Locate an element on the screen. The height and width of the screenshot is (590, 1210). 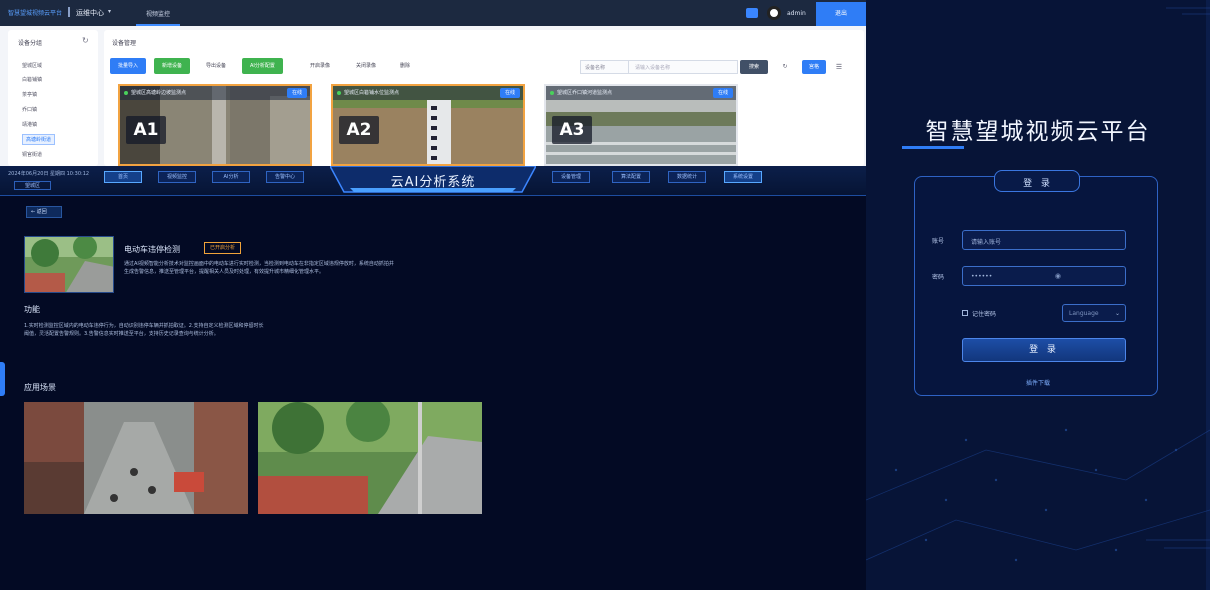
import-button: 批量导入 is located at coordinates (128, 66).